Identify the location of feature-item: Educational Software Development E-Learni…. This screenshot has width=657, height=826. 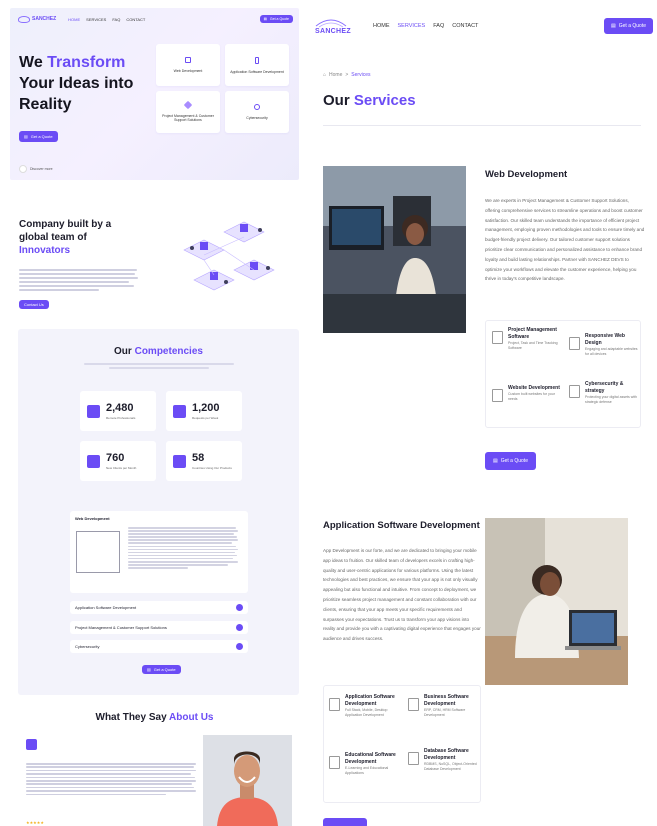
(364, 764).